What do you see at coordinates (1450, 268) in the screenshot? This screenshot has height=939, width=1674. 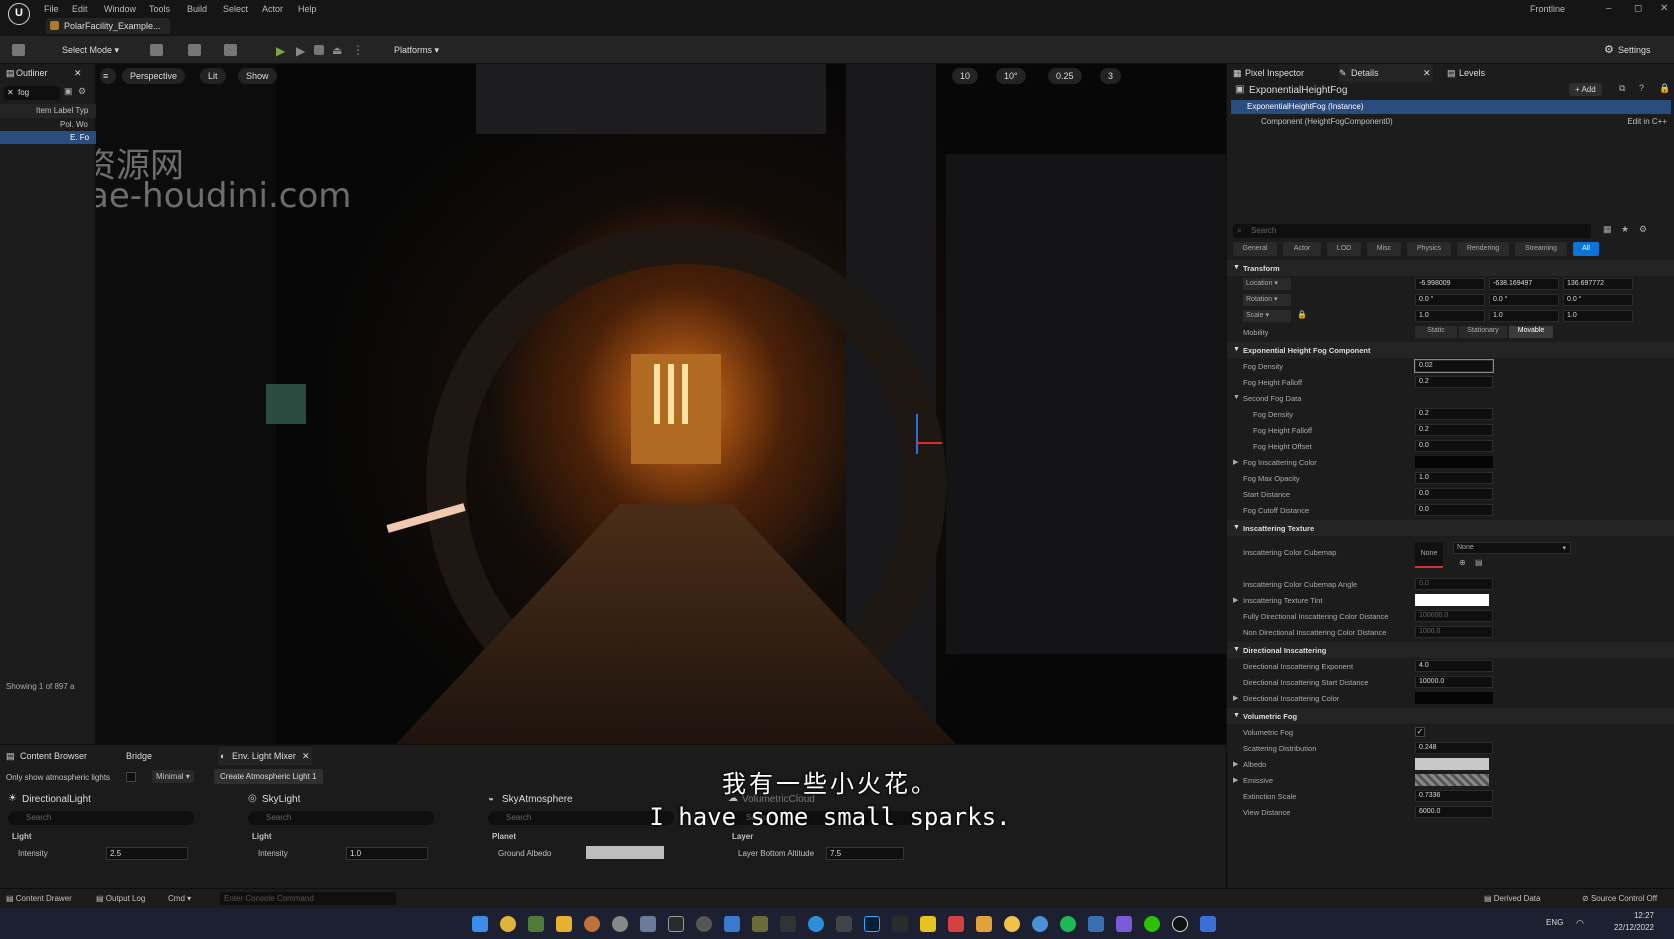 I see `transform-section: ▼ Transform` at bounding box center [1450, 268].